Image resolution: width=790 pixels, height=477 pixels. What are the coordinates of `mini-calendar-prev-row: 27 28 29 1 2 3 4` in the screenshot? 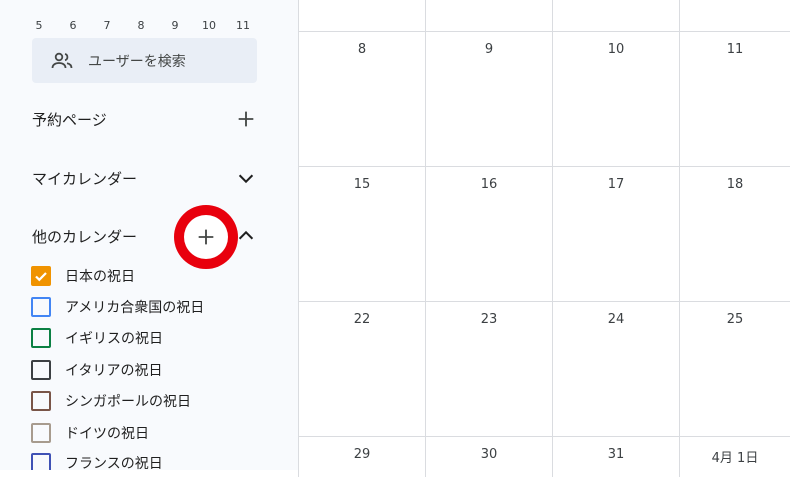 It's located at (144, 2).